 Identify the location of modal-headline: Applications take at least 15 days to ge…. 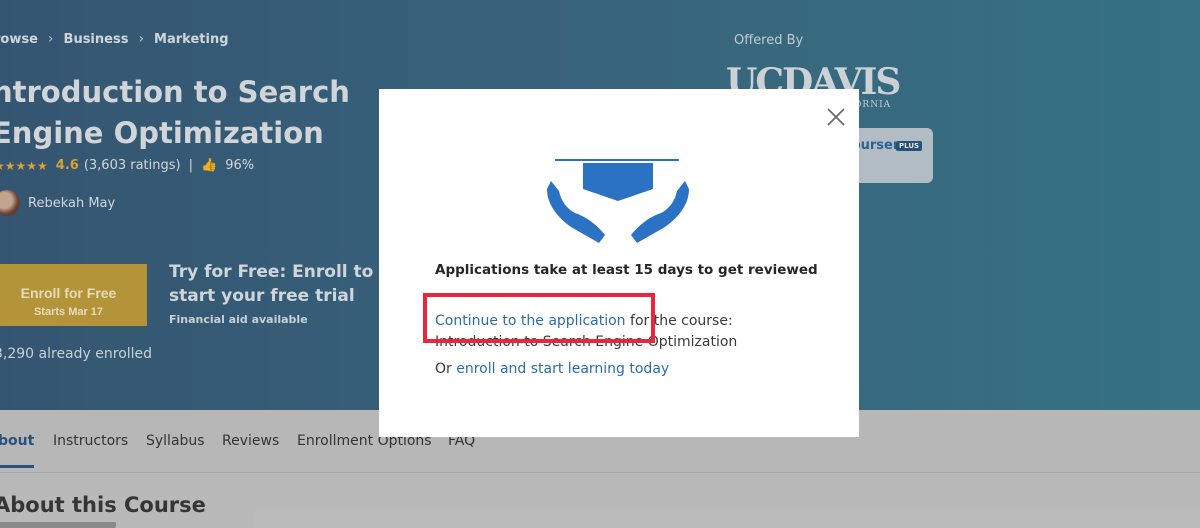
(626, 270).